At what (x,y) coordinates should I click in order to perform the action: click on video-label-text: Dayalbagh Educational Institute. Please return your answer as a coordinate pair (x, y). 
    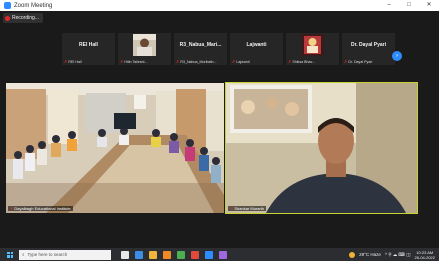
    Looking at the image, I should click on (42, 208).